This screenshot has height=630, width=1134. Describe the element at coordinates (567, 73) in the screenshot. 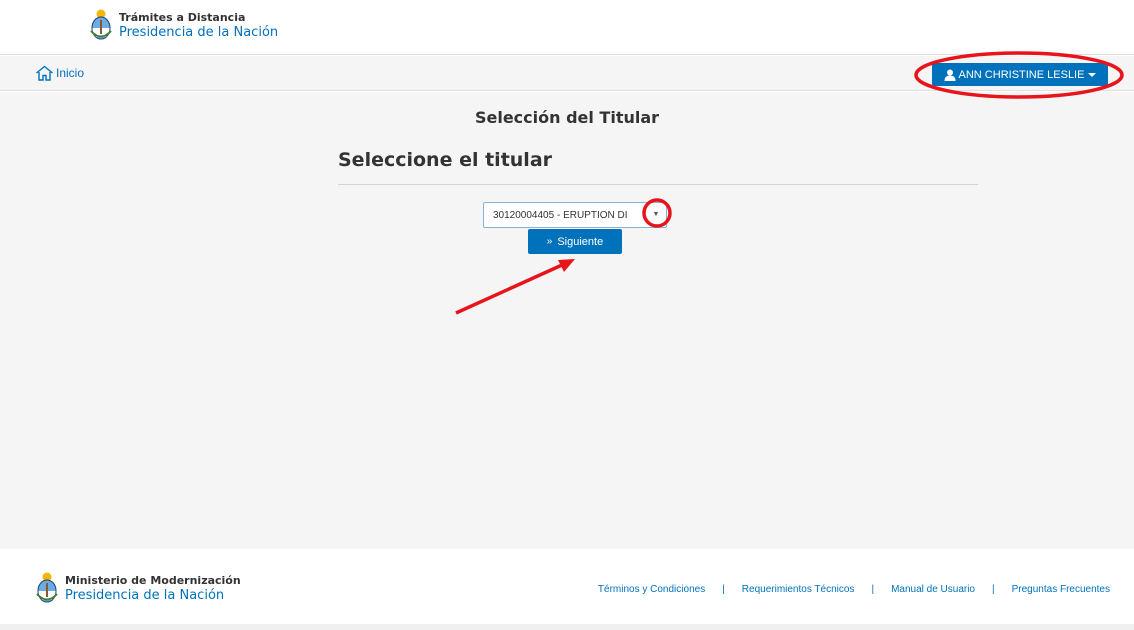

I see `navigation-bar: Inicio ANN CHRISTINE LESLIE` at that location.